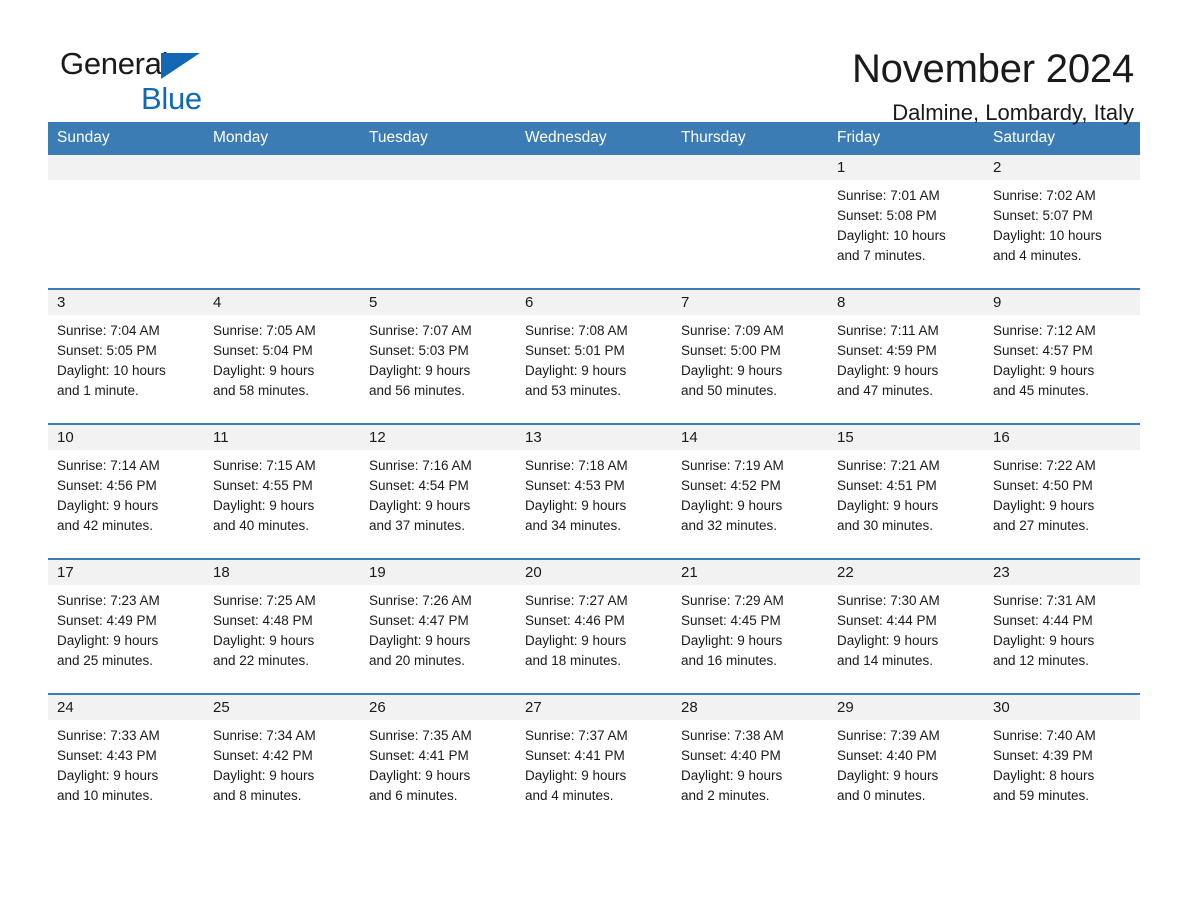 The image size is (1188, 918). I want to click on day-number: 9, so click(1062, 302).